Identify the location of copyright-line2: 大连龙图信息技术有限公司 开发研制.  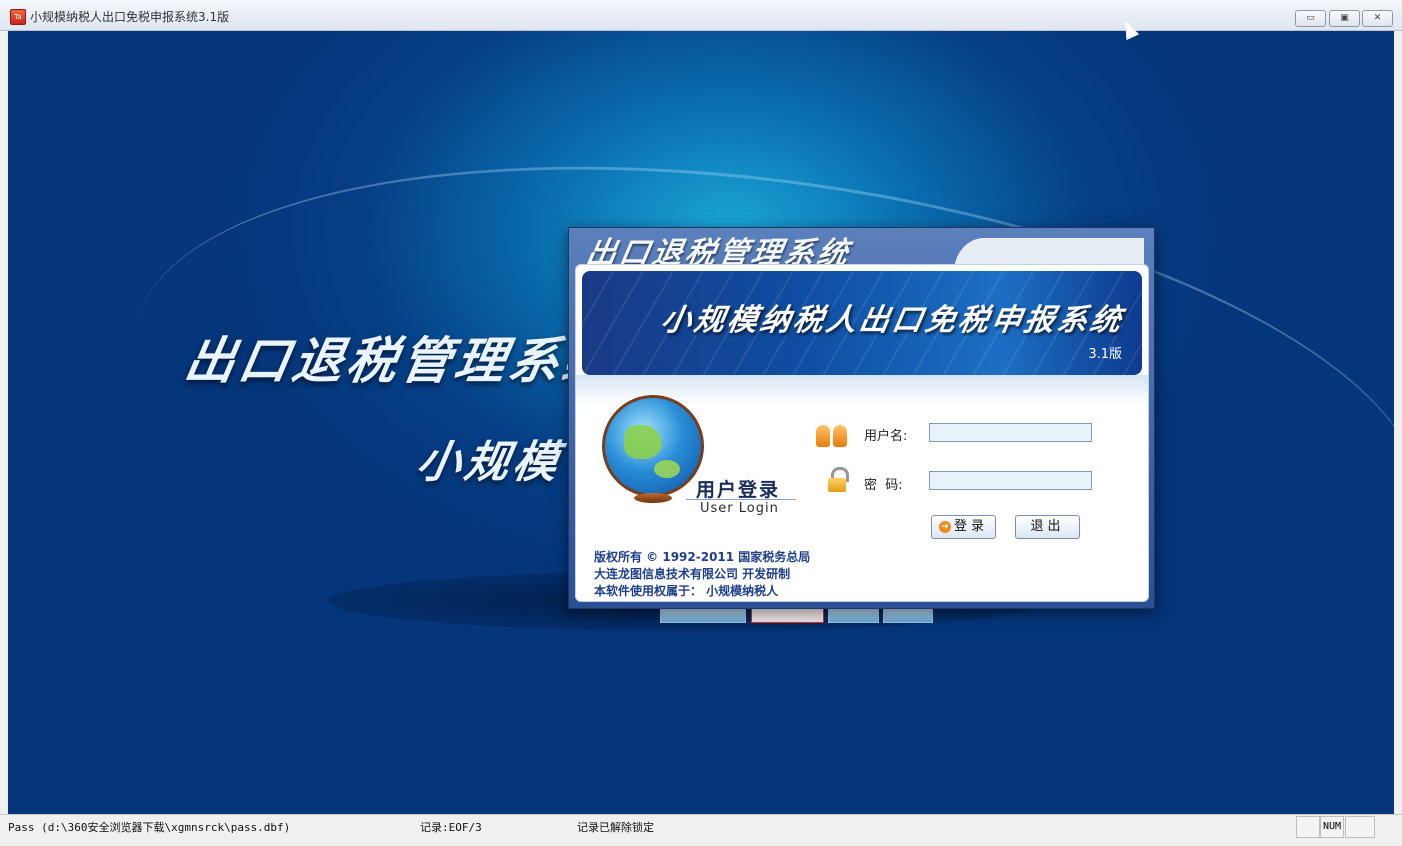
(692, 574).